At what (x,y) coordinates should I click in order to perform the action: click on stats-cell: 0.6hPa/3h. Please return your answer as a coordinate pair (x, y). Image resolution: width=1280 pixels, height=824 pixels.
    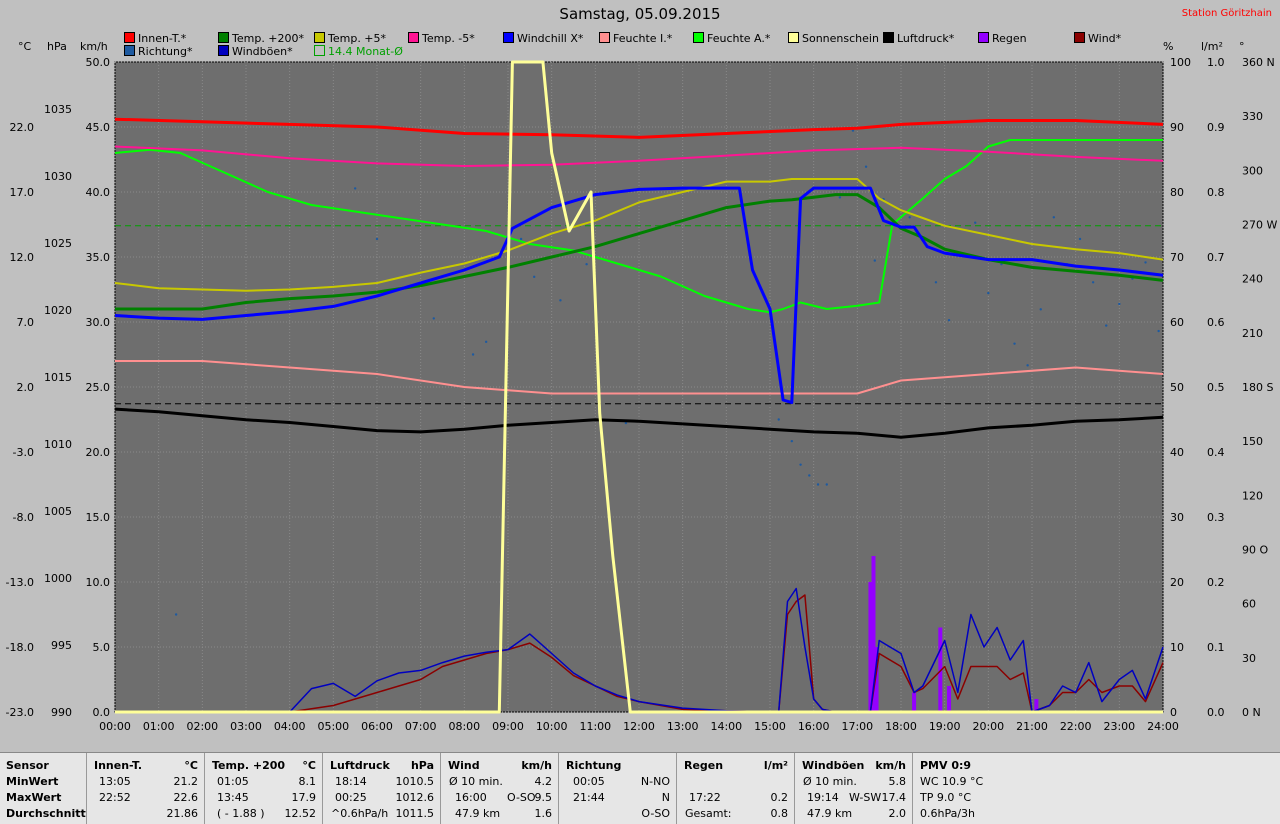
    Looking at the image, I should click on (948, 813).